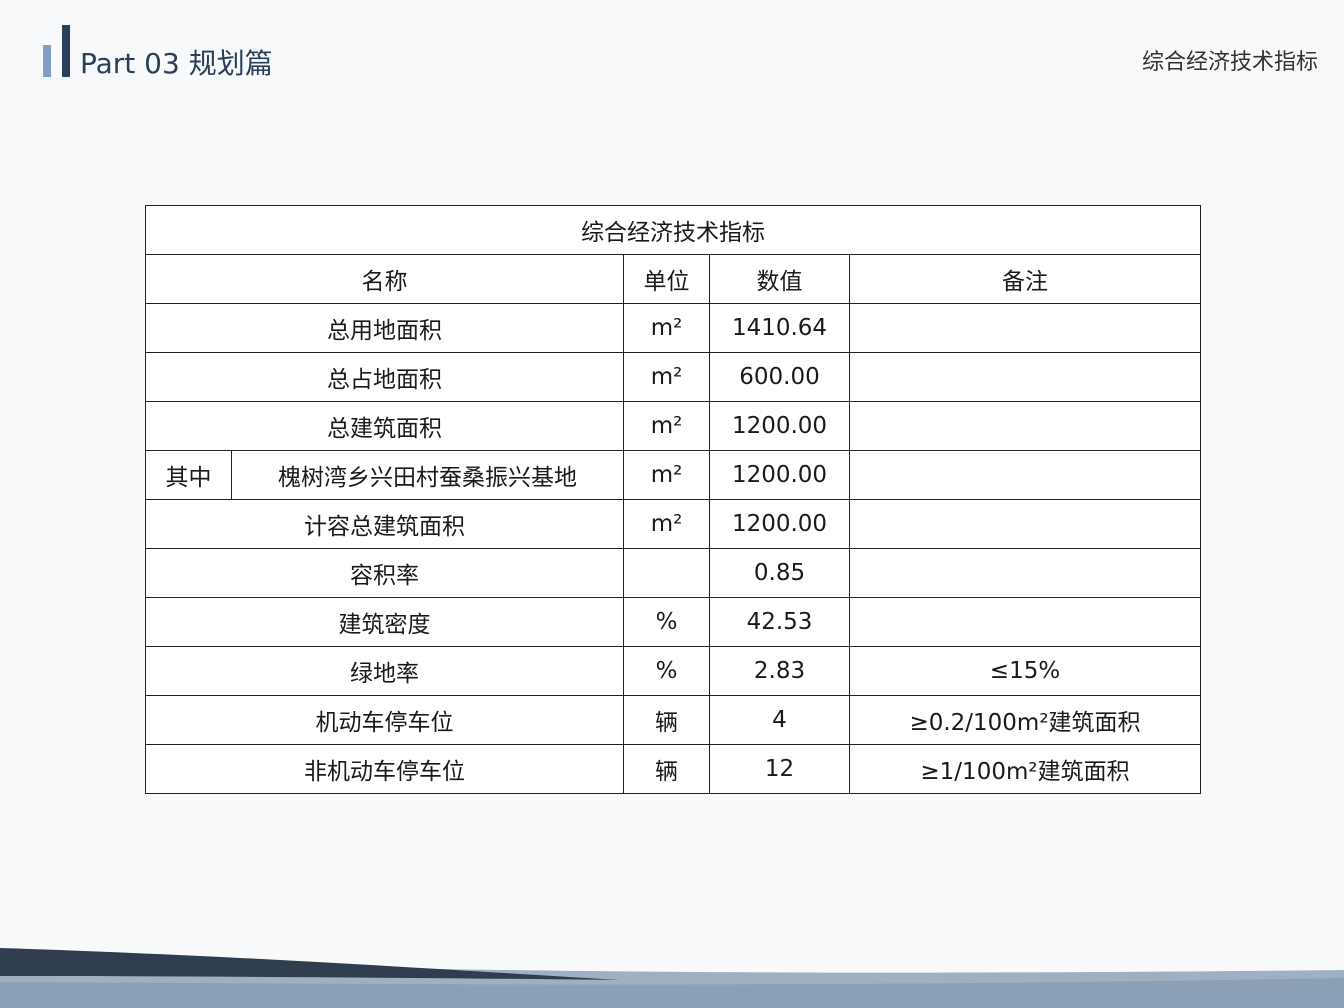  What do you see at coordinates (384, 573) in the screenshot?
I see `row-name: 容积率` at bounding box center [384, 573].